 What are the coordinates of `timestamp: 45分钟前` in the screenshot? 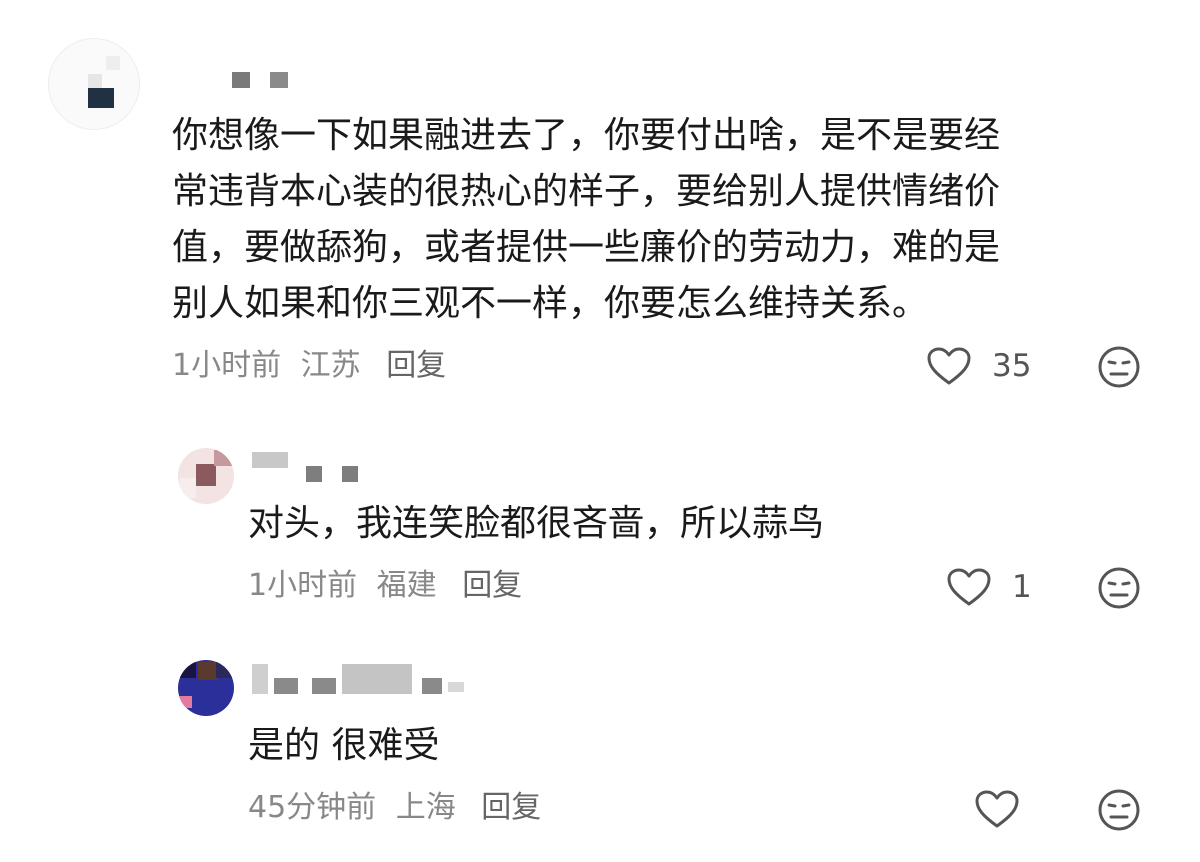 It's located at (312, 807).